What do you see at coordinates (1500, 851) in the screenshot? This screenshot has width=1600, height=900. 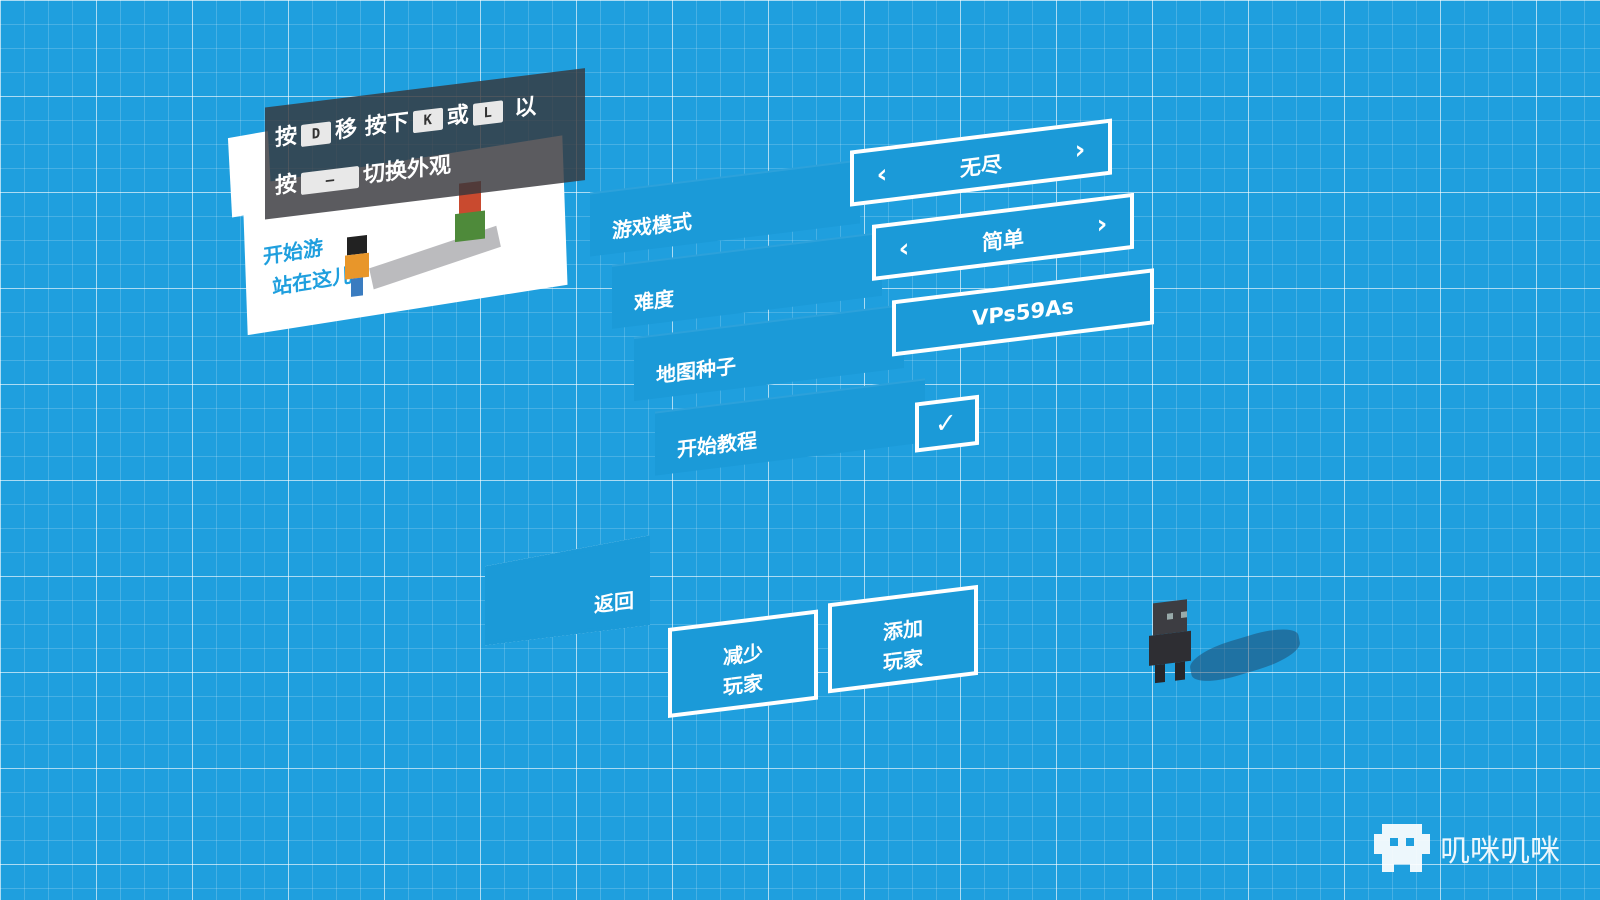 I see `watermark-text: 叽咪叽咪` at bounding box center [1500, 851].